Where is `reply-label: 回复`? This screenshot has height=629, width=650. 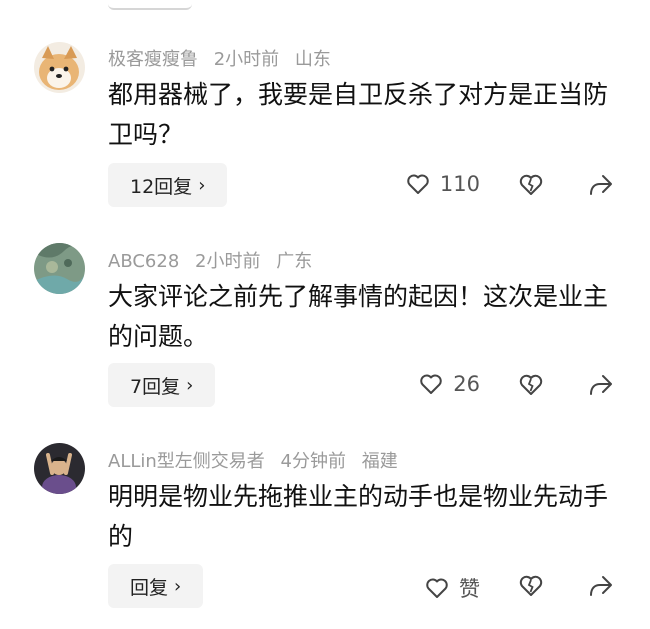
reply-label: 回复 is located at coordinates (149, 587).